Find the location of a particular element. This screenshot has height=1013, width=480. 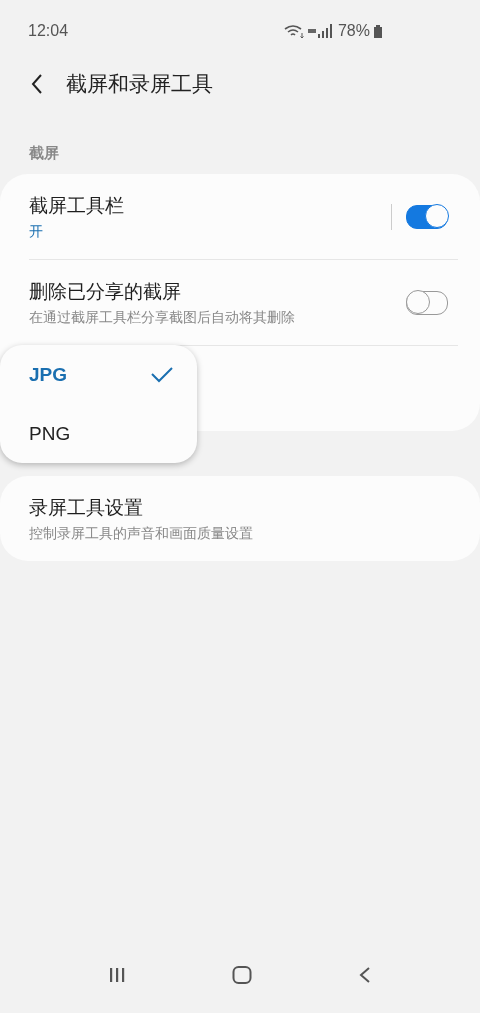

menu-item: JPG is located at coordinates (98, 374).